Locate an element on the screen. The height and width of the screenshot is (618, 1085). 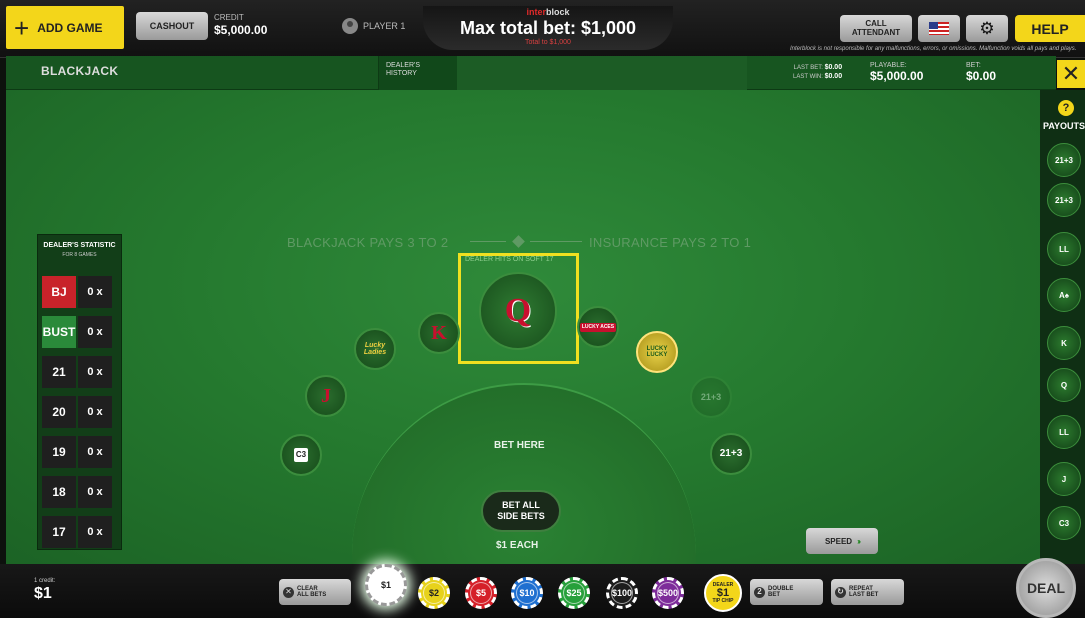
statistic-row: BJ 0 x is located at coordinates (77, 292).